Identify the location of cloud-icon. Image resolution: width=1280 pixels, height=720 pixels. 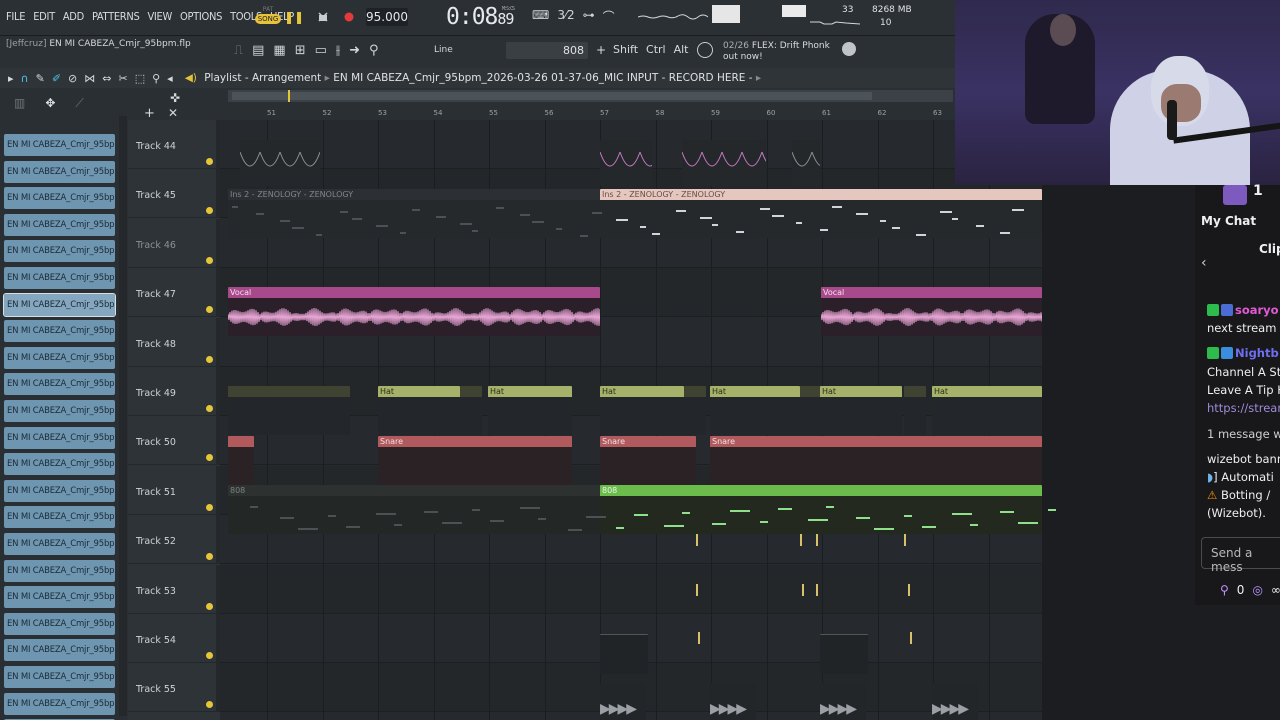
(849, 49).